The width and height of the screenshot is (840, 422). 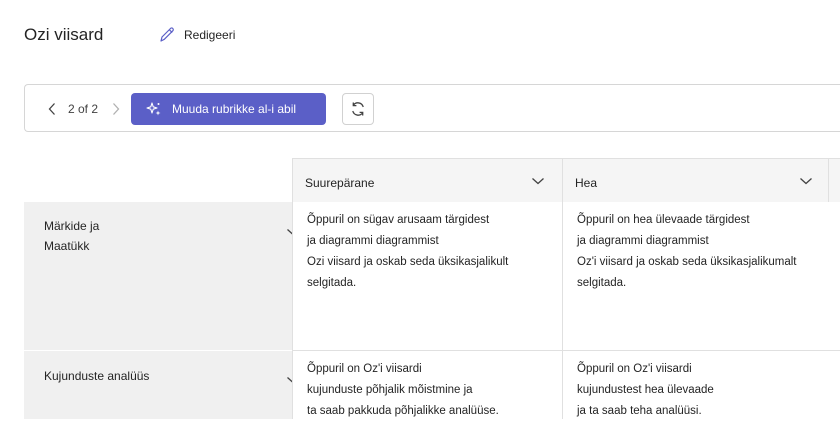 I want to click on page-title: Ozi viisard, so click(x=64, y=34).